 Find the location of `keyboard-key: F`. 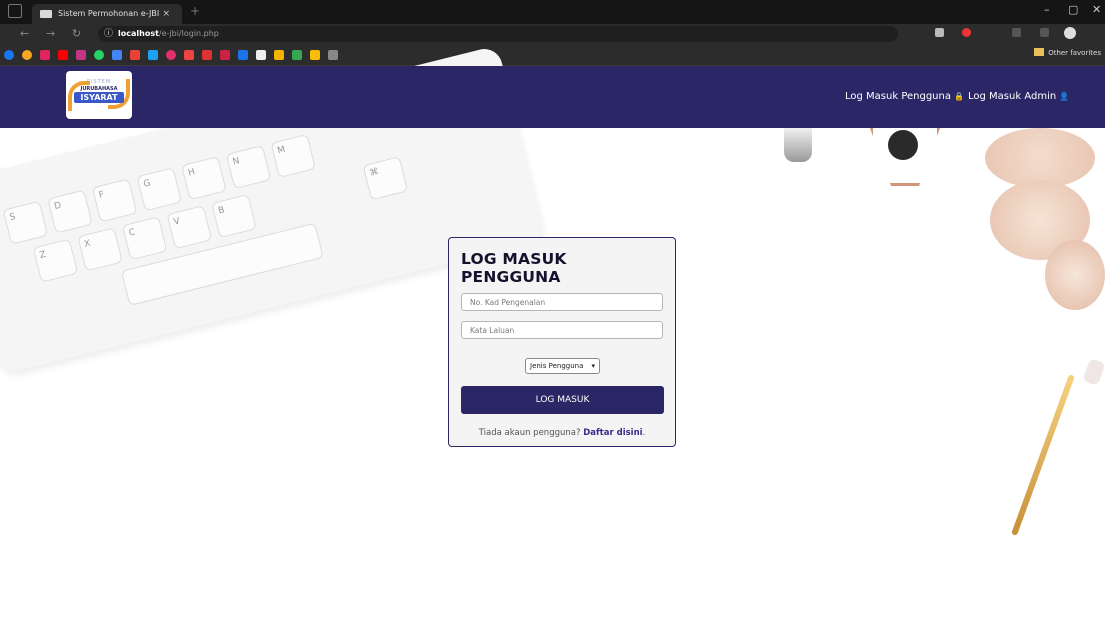

keyboard-key: F is located at coordinates (114, 200).